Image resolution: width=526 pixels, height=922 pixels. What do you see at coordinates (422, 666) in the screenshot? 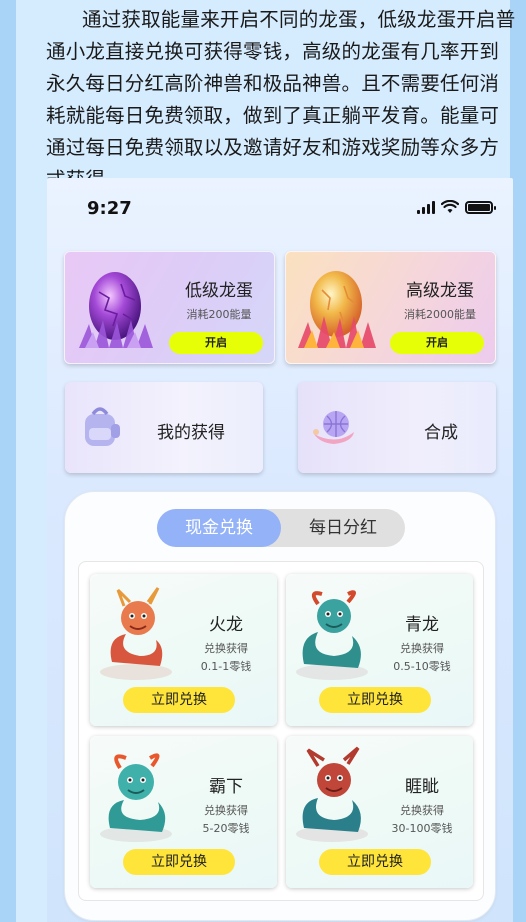
I see `dragon-reward-range: 0.5-10零钱` at bounding box center [422, 666].